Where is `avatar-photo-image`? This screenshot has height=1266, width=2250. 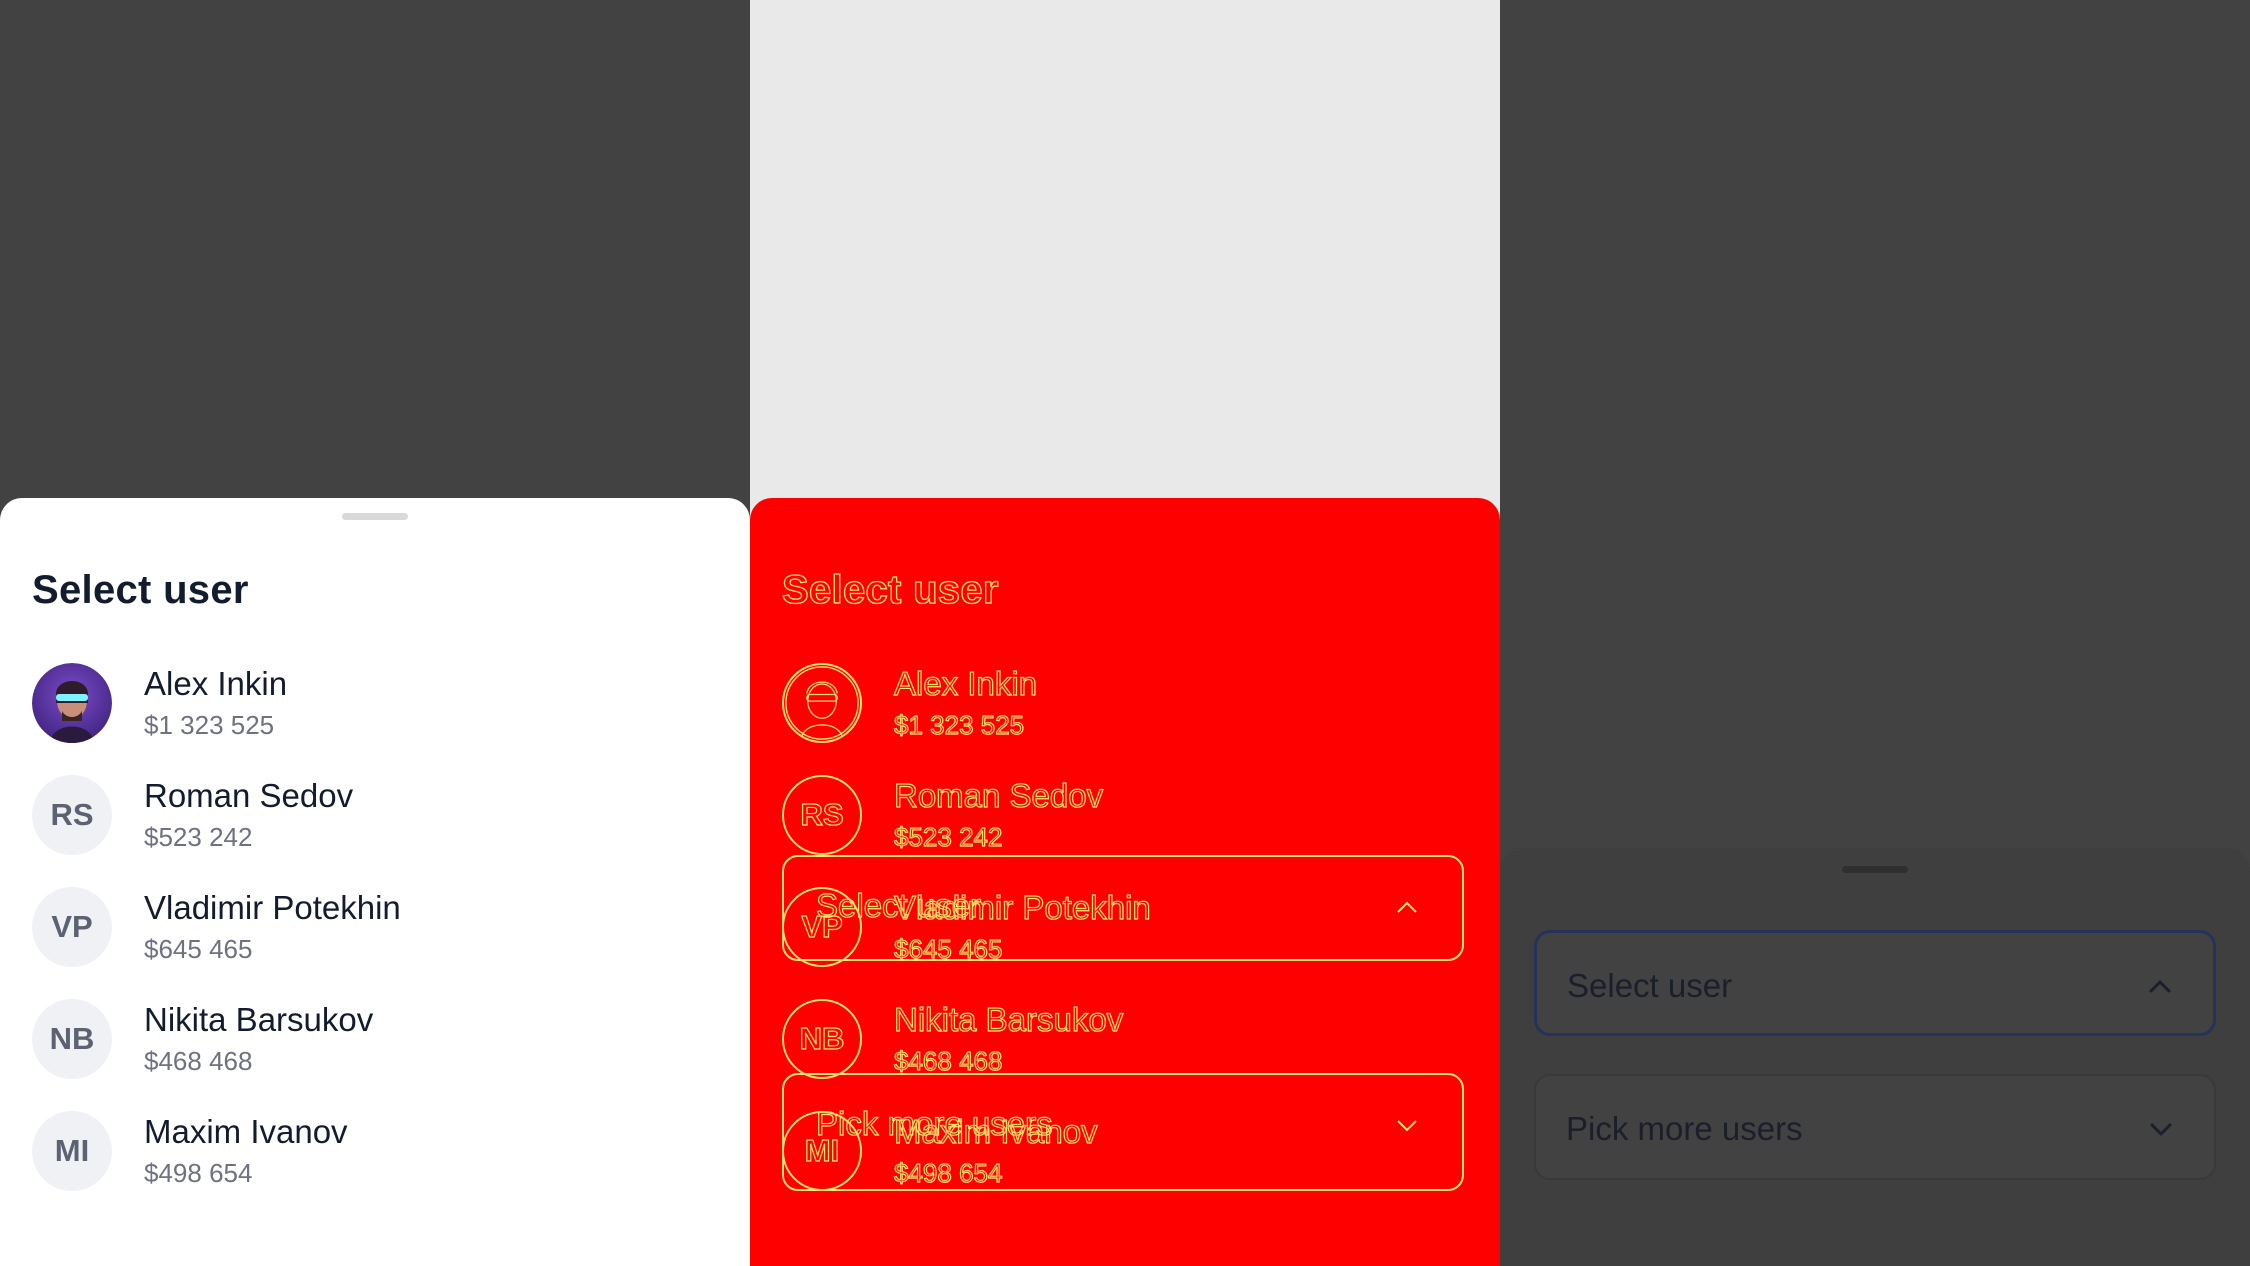 avatar-photo-image is located at coordinates (72, 703).